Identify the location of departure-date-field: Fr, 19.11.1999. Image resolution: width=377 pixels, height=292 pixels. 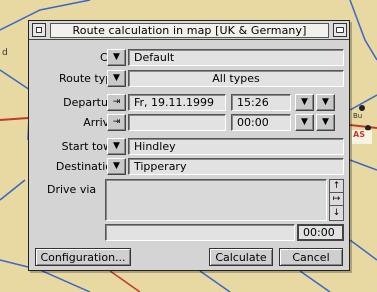
(177, 102).